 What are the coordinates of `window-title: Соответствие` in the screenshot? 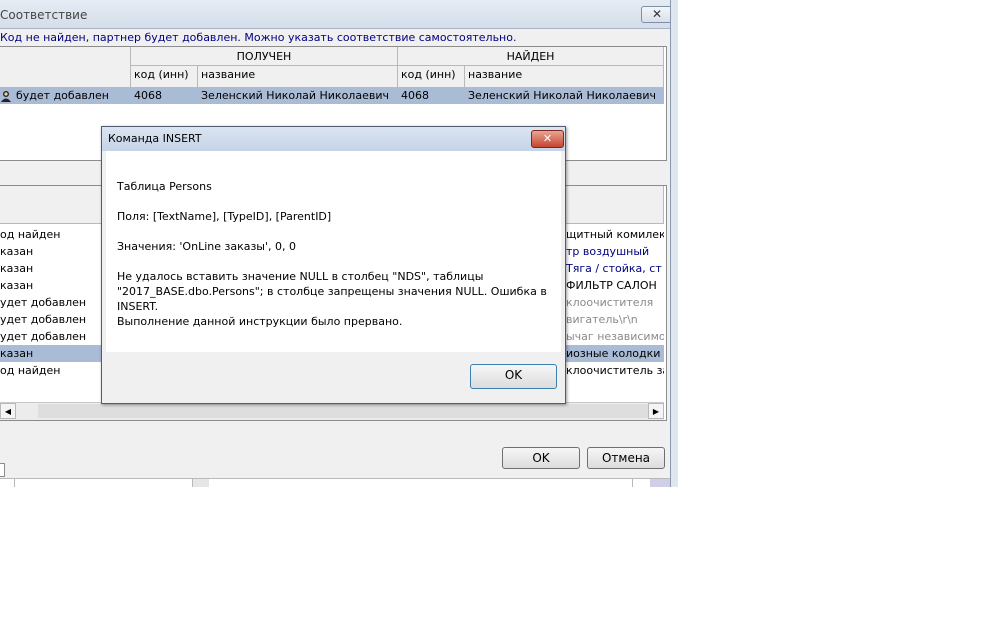 It's located at (44, 15).